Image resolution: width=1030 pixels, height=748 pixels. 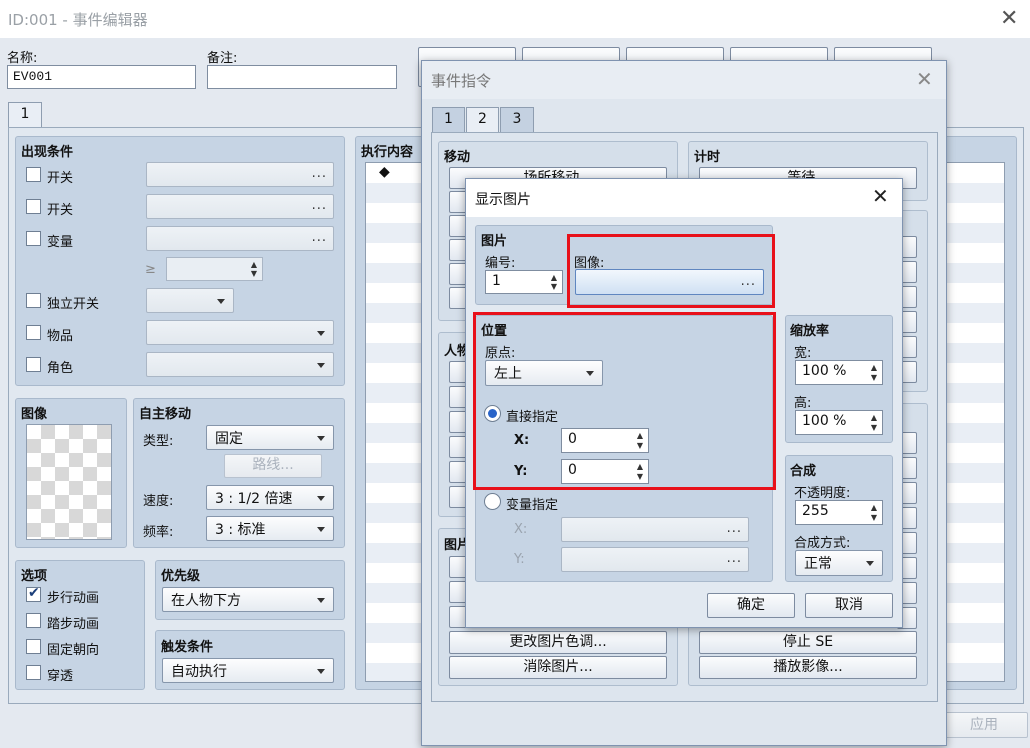 I want to click on move-type-label: 类型:, so click(x=158, y=441).